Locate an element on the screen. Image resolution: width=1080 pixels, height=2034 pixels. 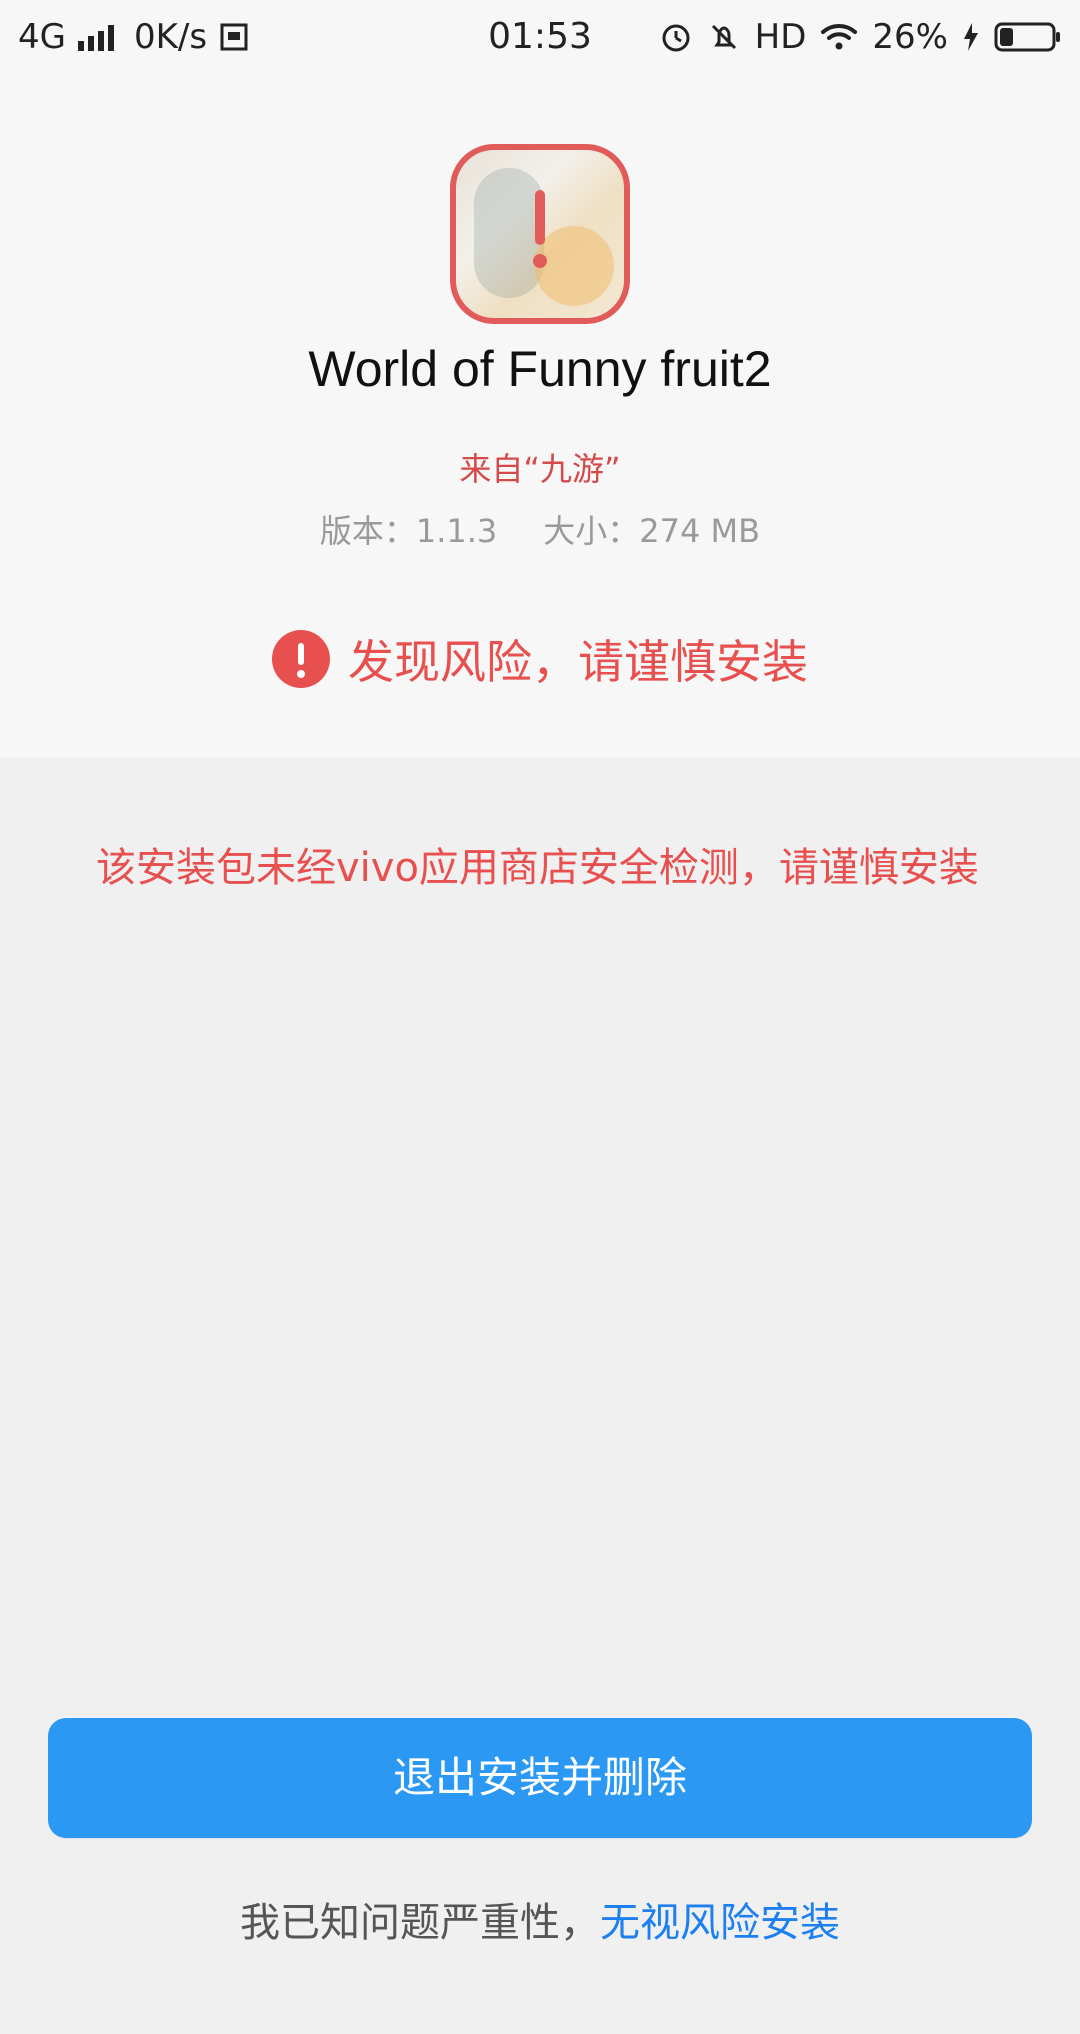
app-name: World of Funny fruit2 is located at coordinates (540, 369).